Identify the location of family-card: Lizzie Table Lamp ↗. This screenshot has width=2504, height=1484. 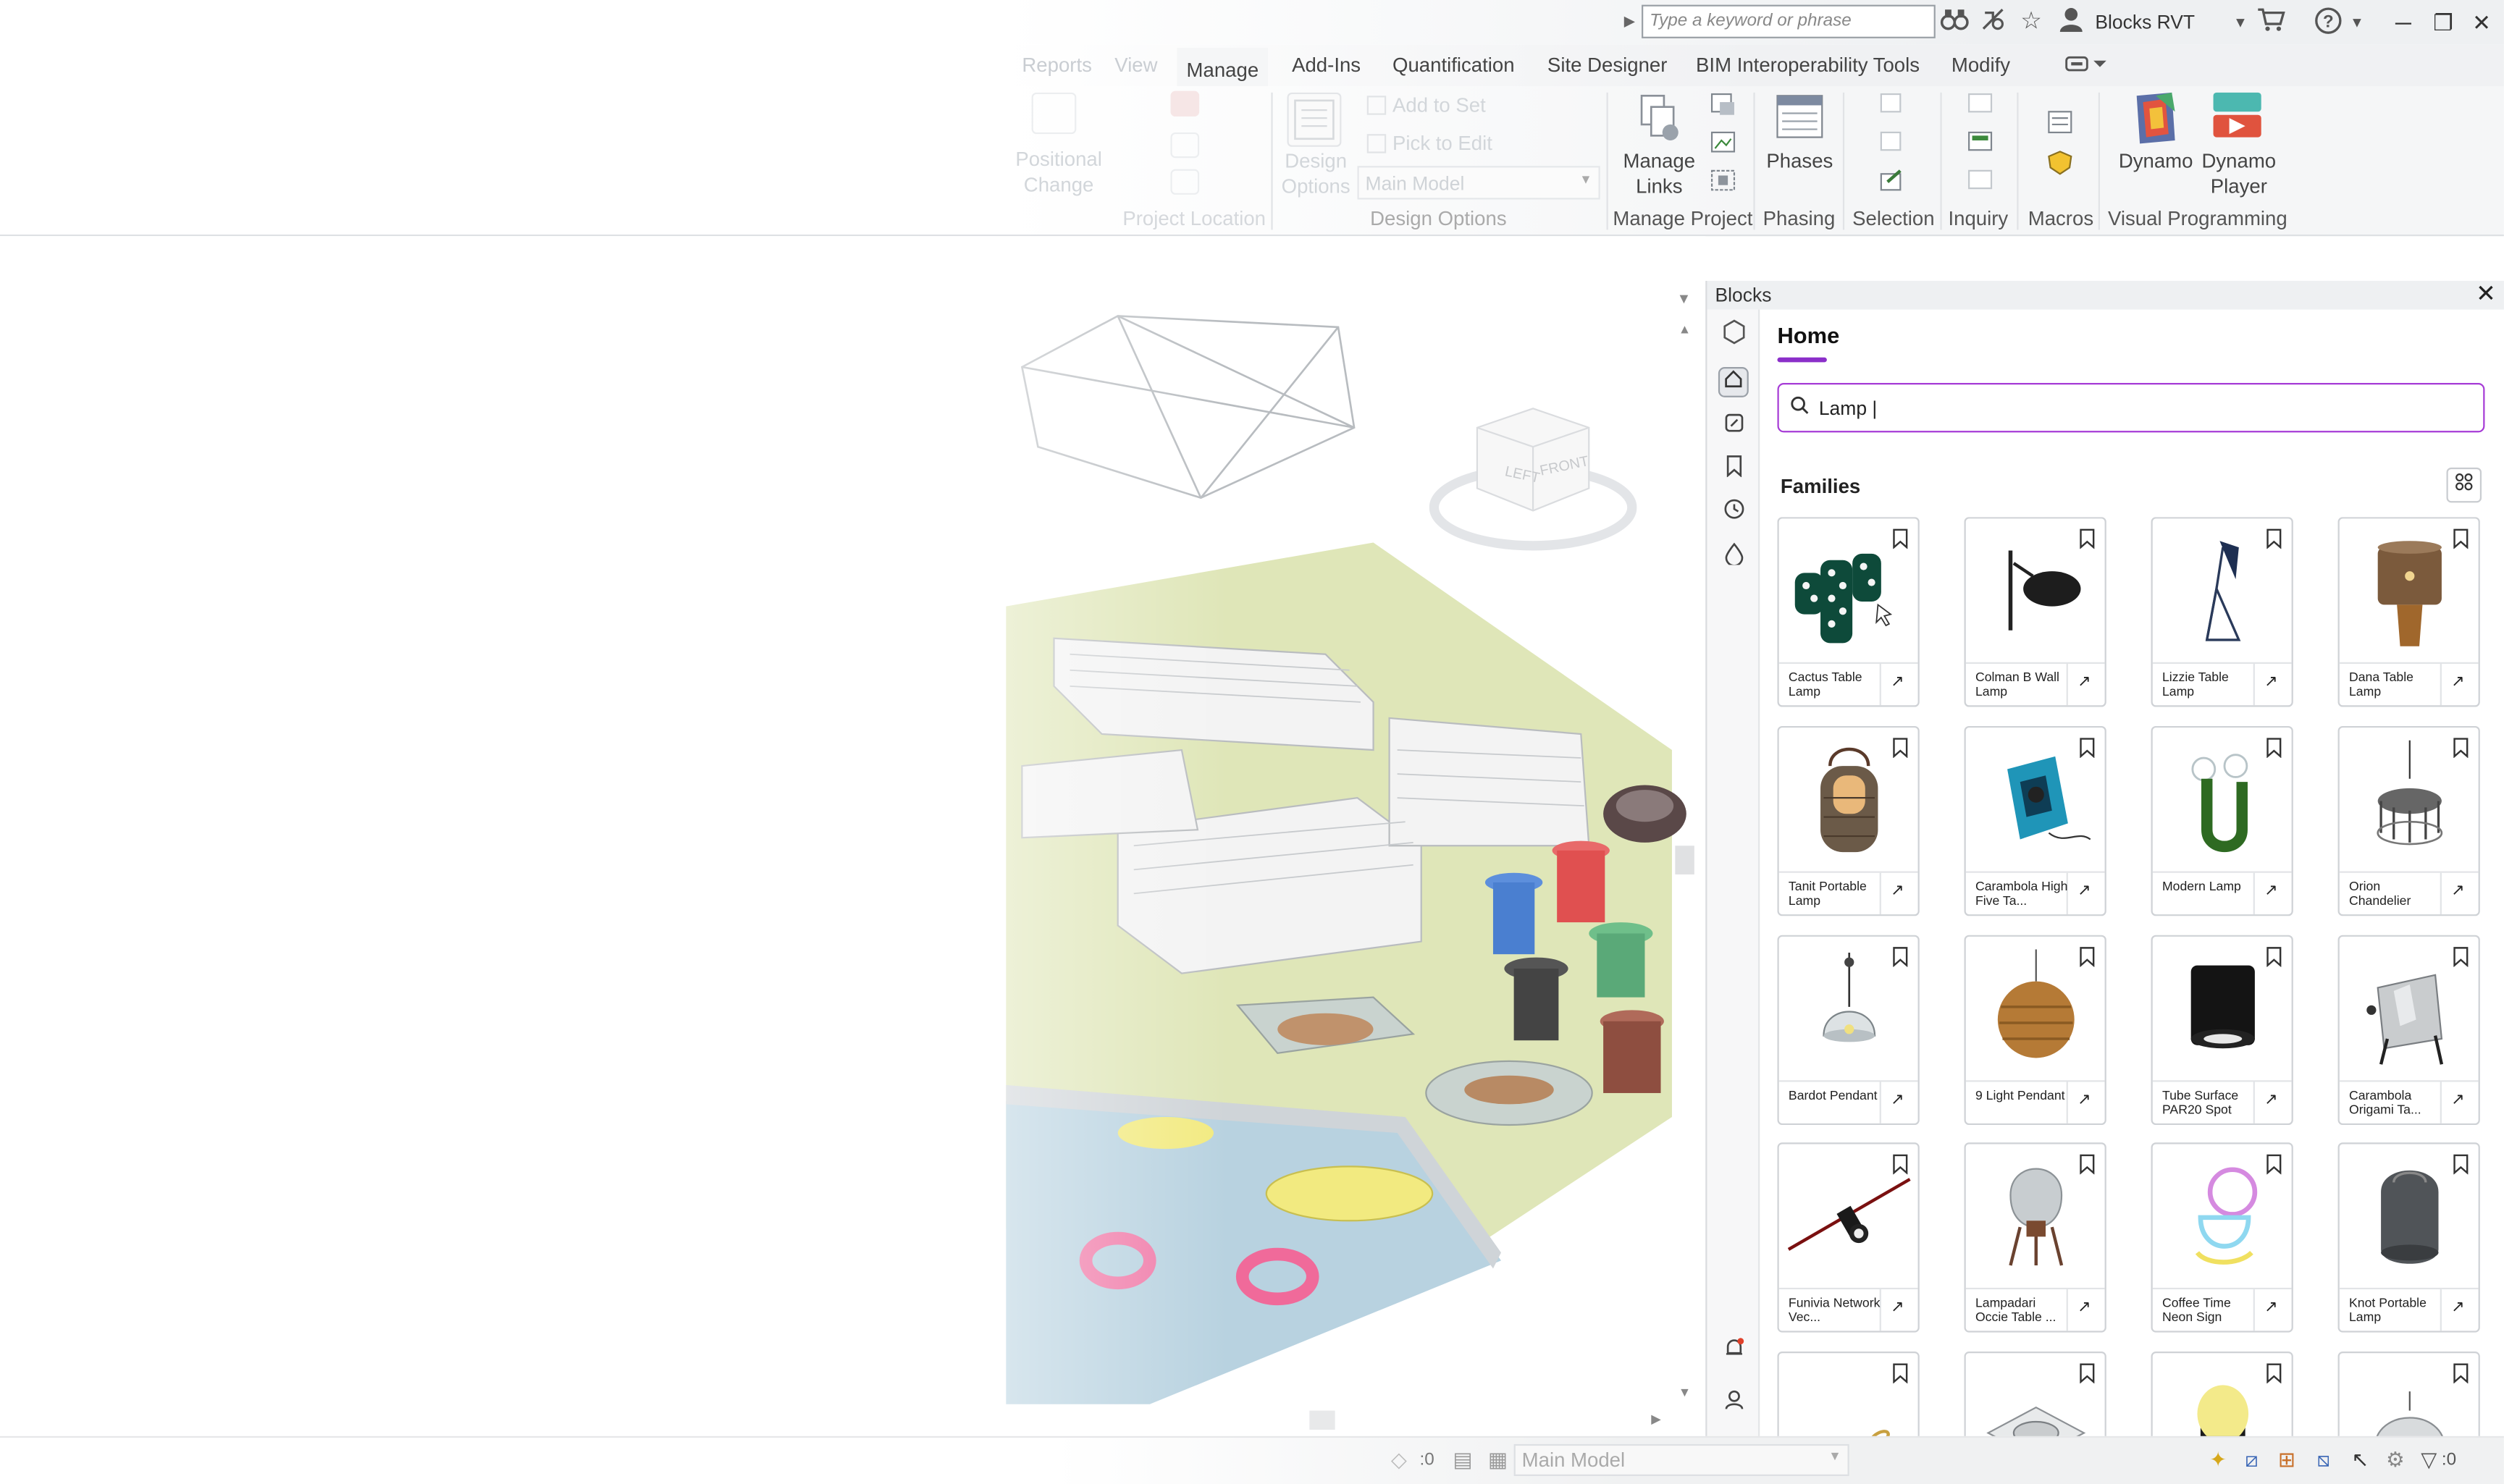
(2222, 612).